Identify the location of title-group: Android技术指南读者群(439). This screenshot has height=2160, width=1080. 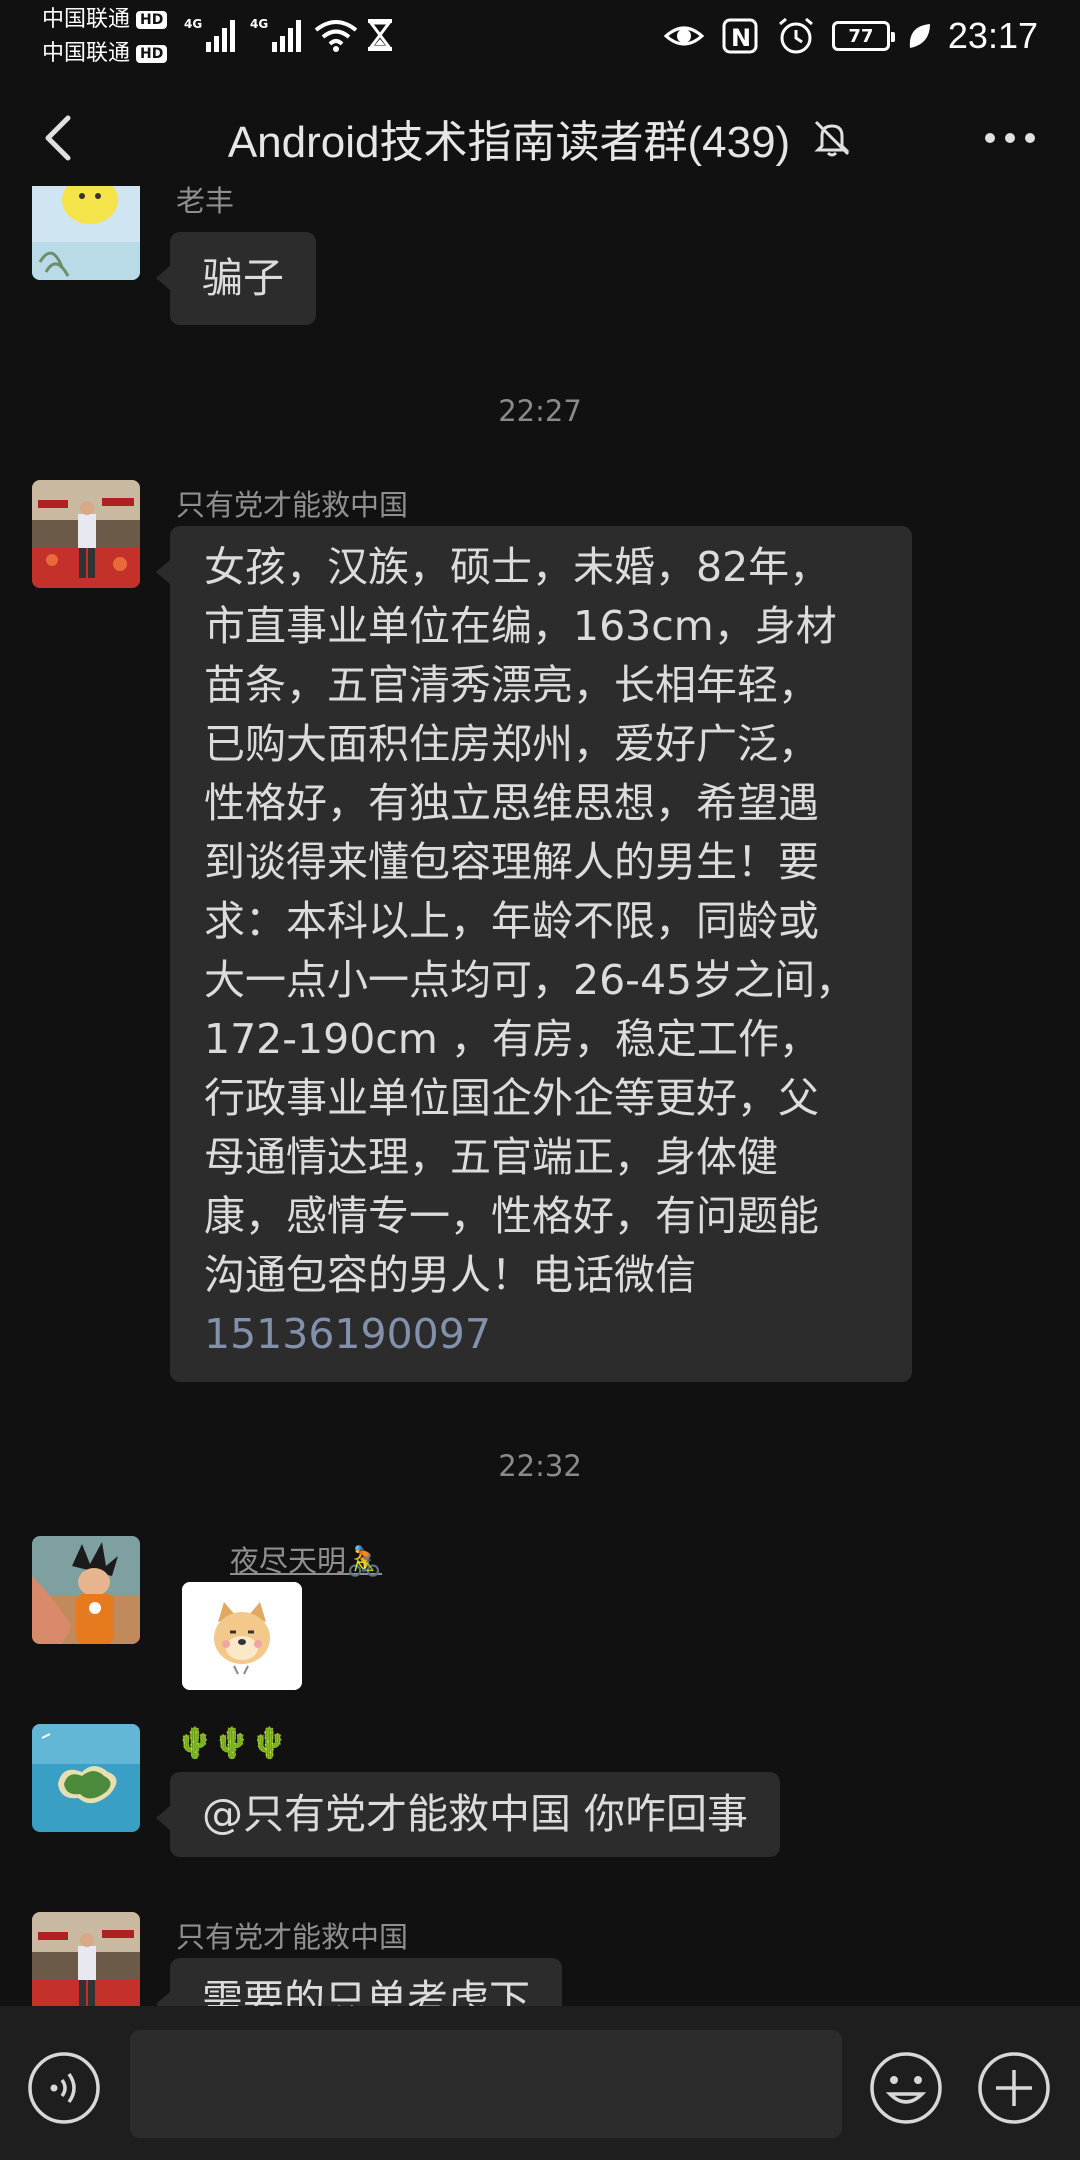
(540, 138).